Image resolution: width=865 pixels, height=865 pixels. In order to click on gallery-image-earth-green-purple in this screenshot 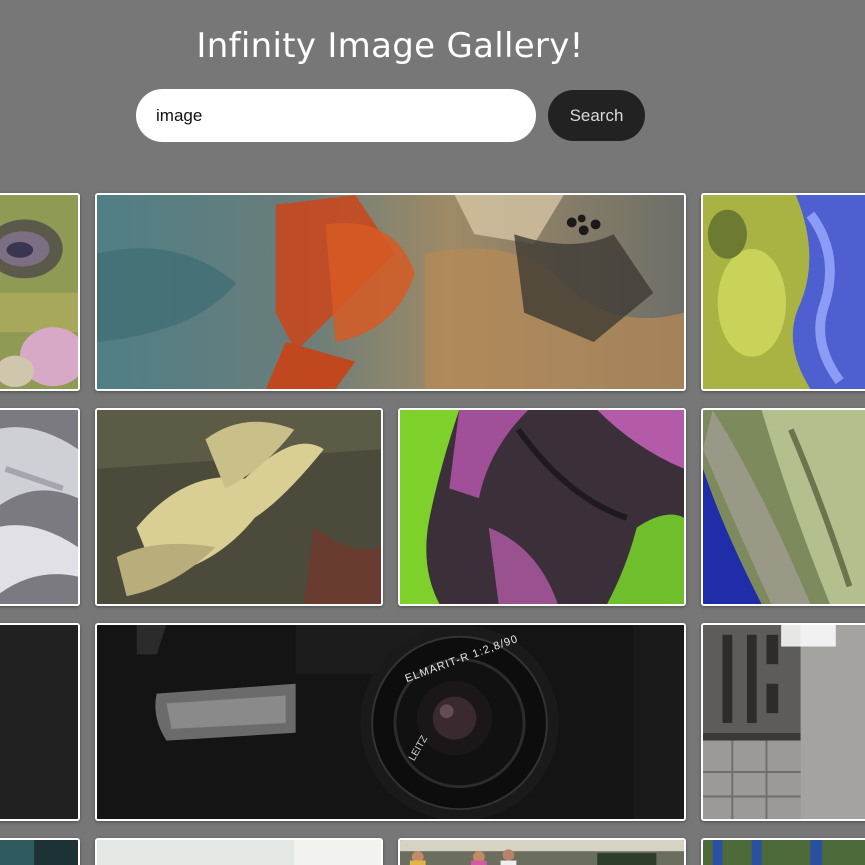, I will do `click(542, 507)`.